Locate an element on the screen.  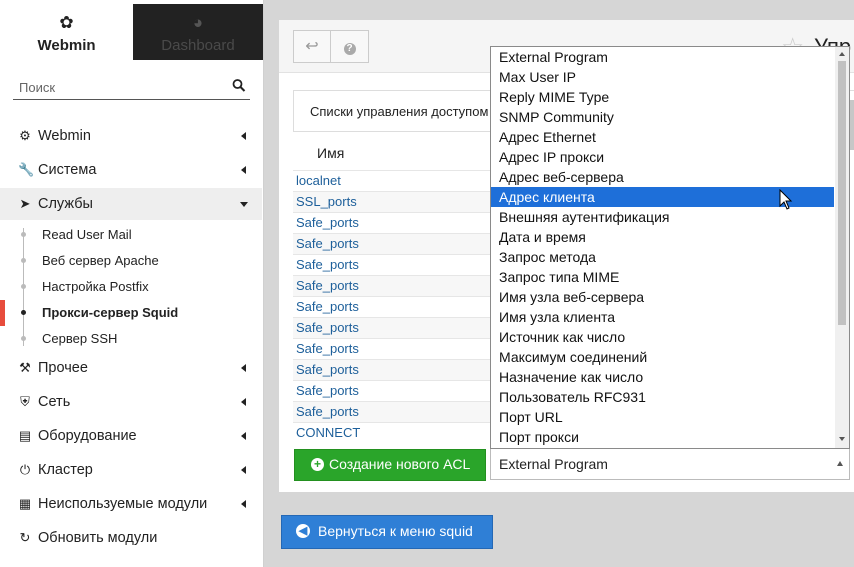
dropdown-option: Адрес веб-сервера is located at coordinates (662, 177).